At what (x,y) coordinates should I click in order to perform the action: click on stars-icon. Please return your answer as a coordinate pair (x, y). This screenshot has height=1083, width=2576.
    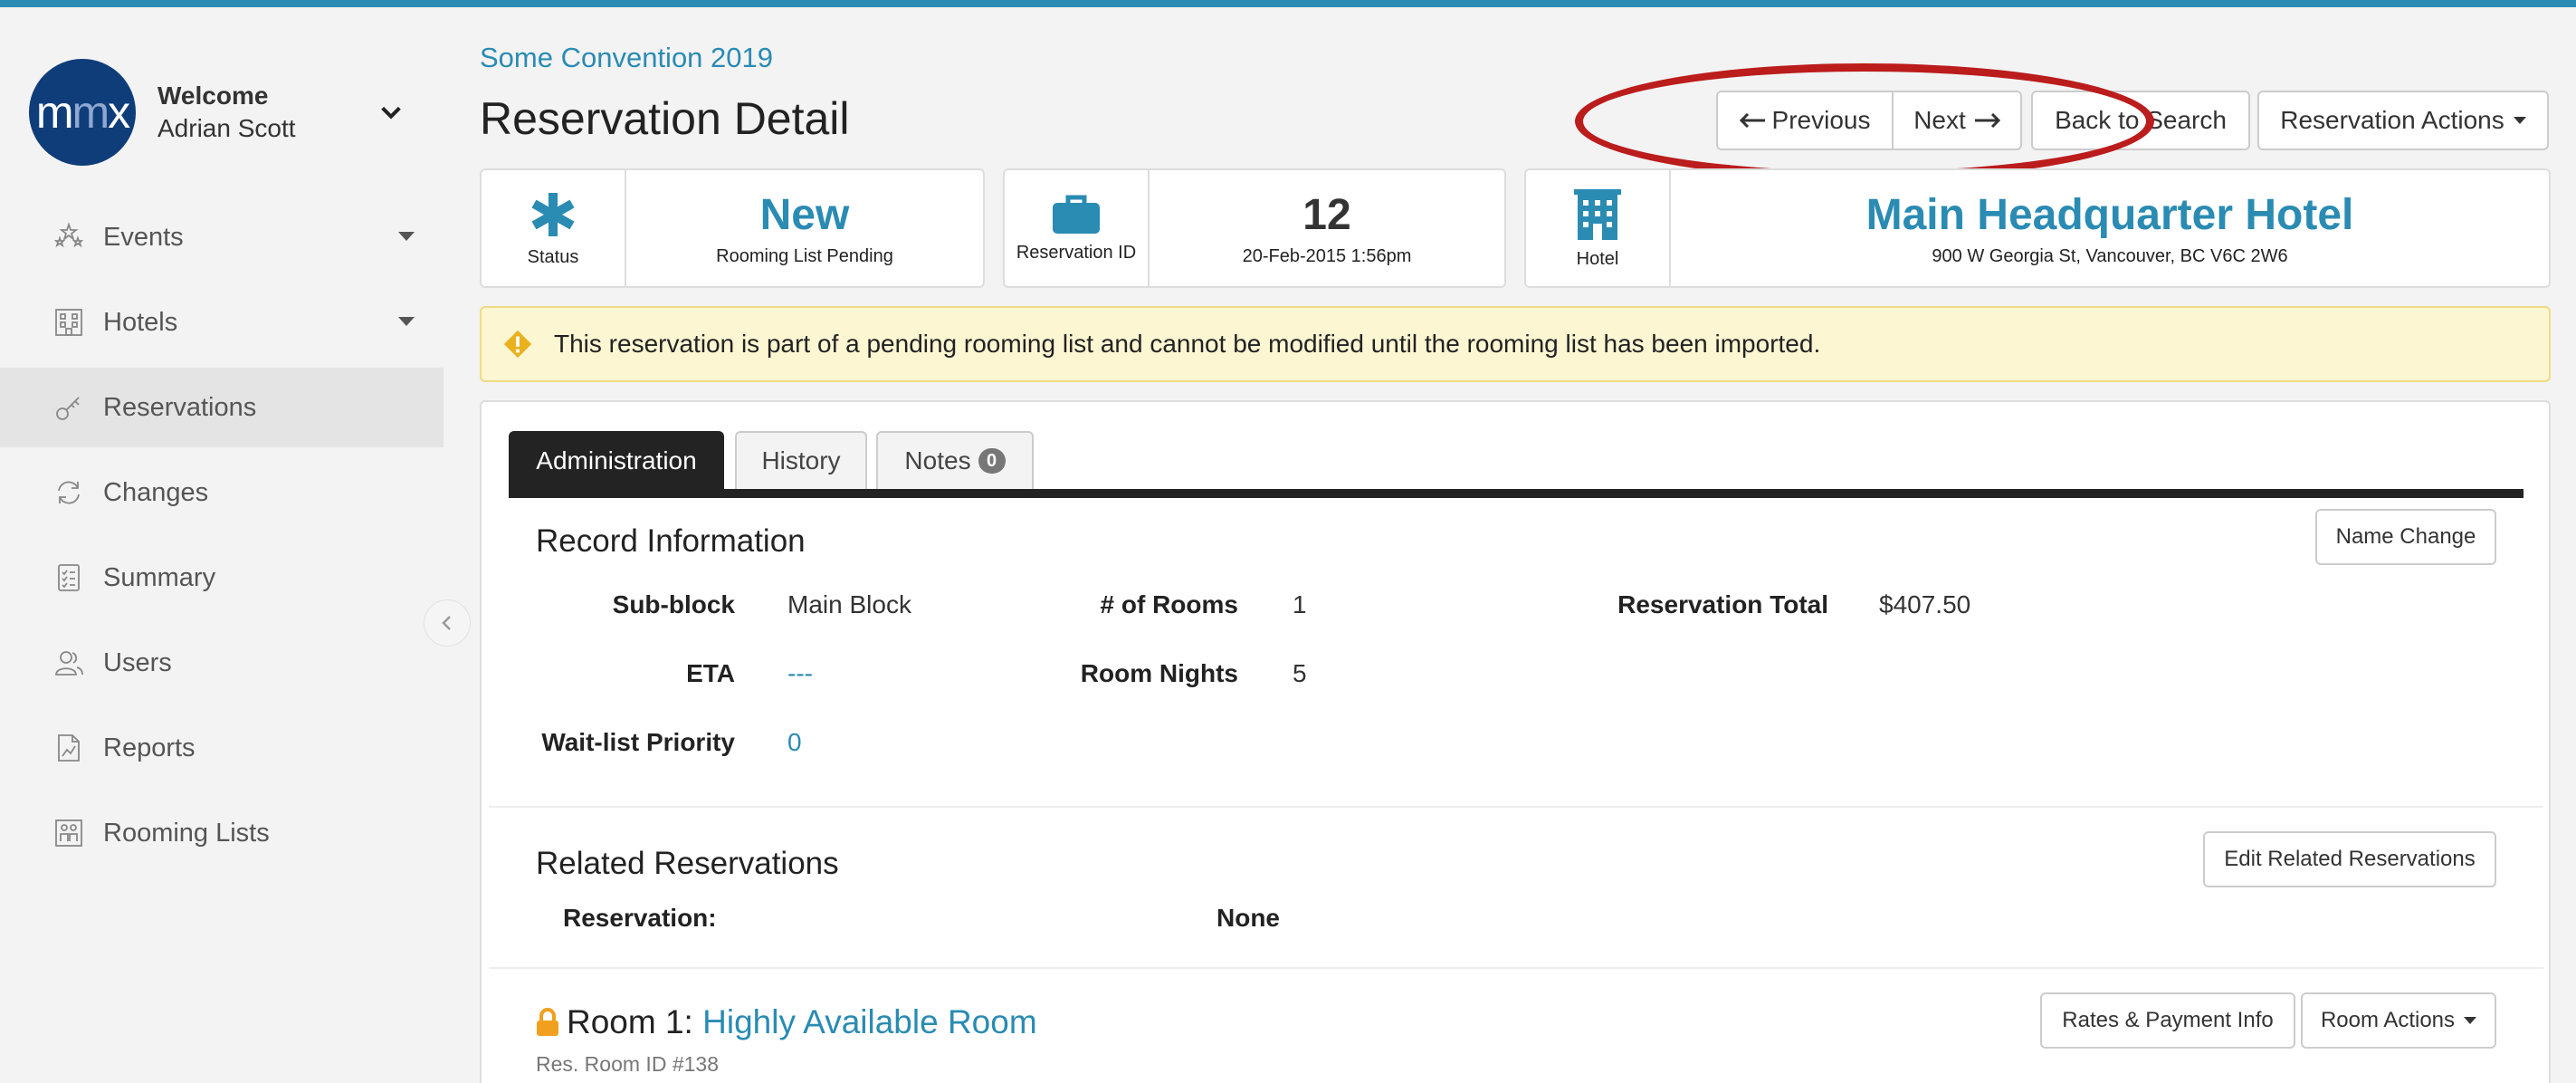
    Looking at the image, I should click on (68, 237).